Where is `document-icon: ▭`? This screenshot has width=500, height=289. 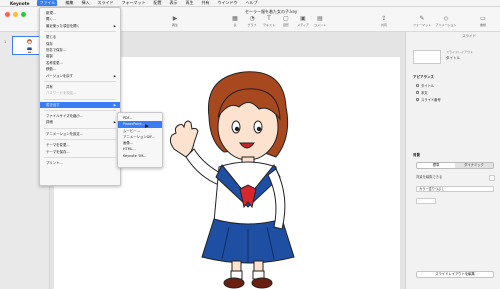 document-icon: ▭ is located at coordinates (483, 18).